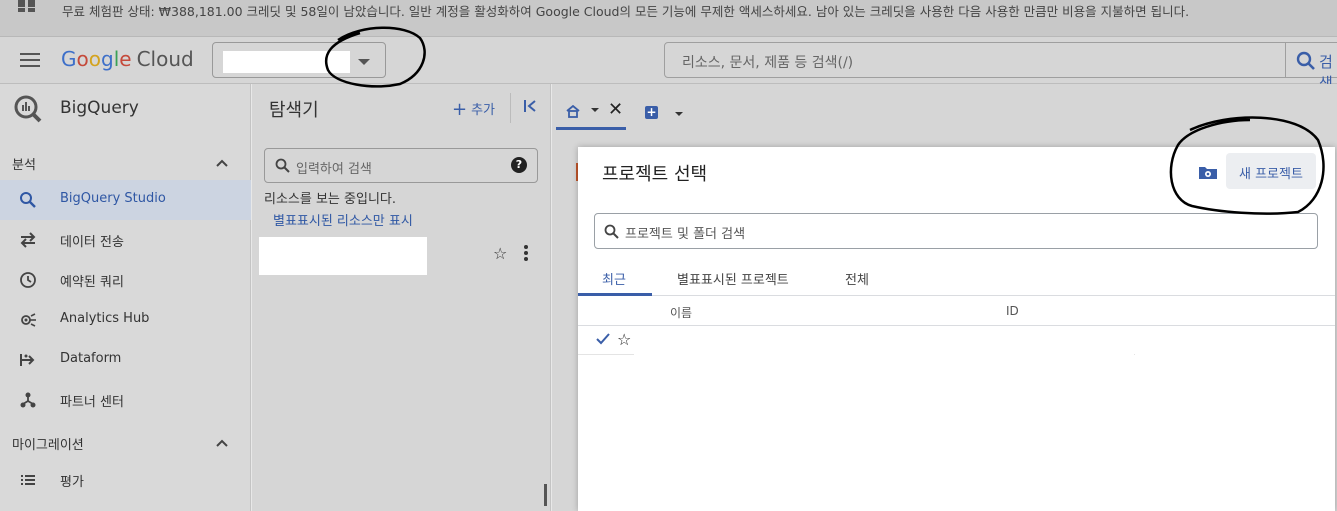 The image size is (1337, 511). I want to click on nav-item-analytics-hub: Analytics Hub, so click(125, 320).